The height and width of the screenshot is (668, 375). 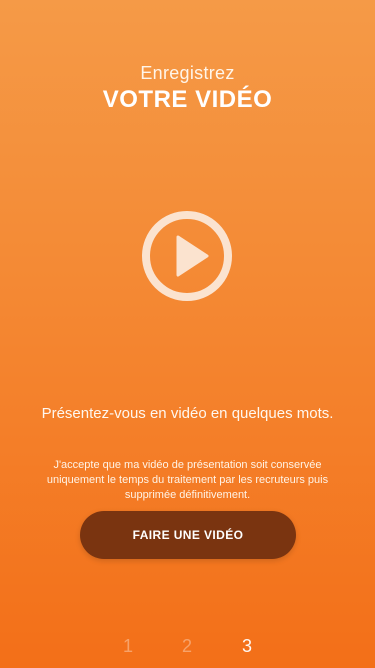 I want to click on step-2: 2, so click(x=187, y=646).